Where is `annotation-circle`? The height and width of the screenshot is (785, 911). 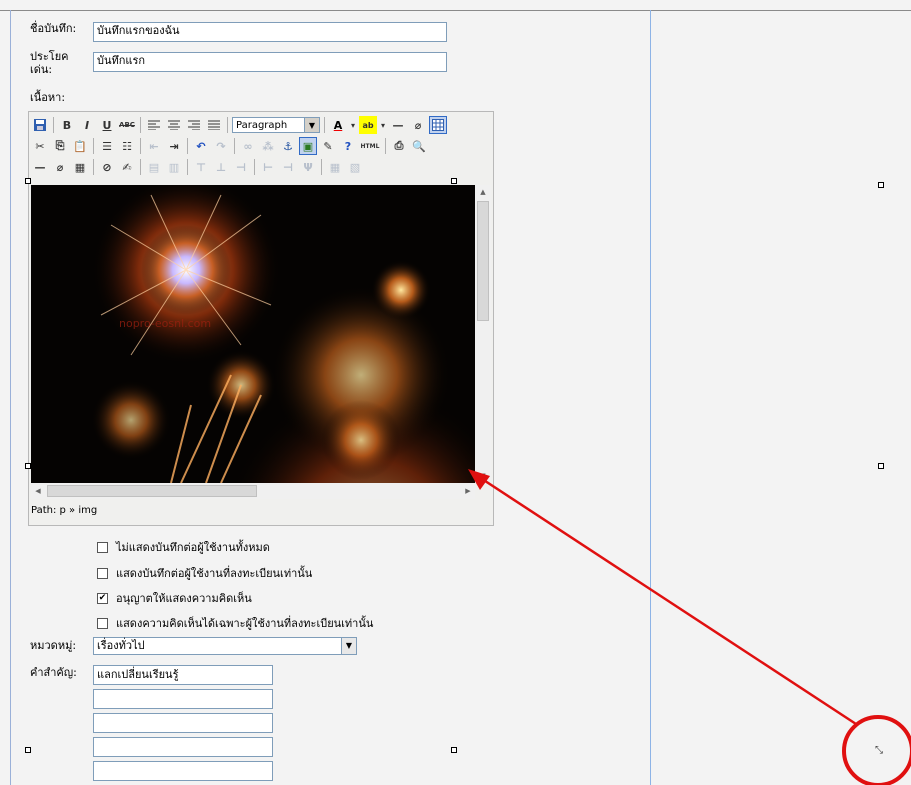 annotation-circle is located at coordinates (876, 750).